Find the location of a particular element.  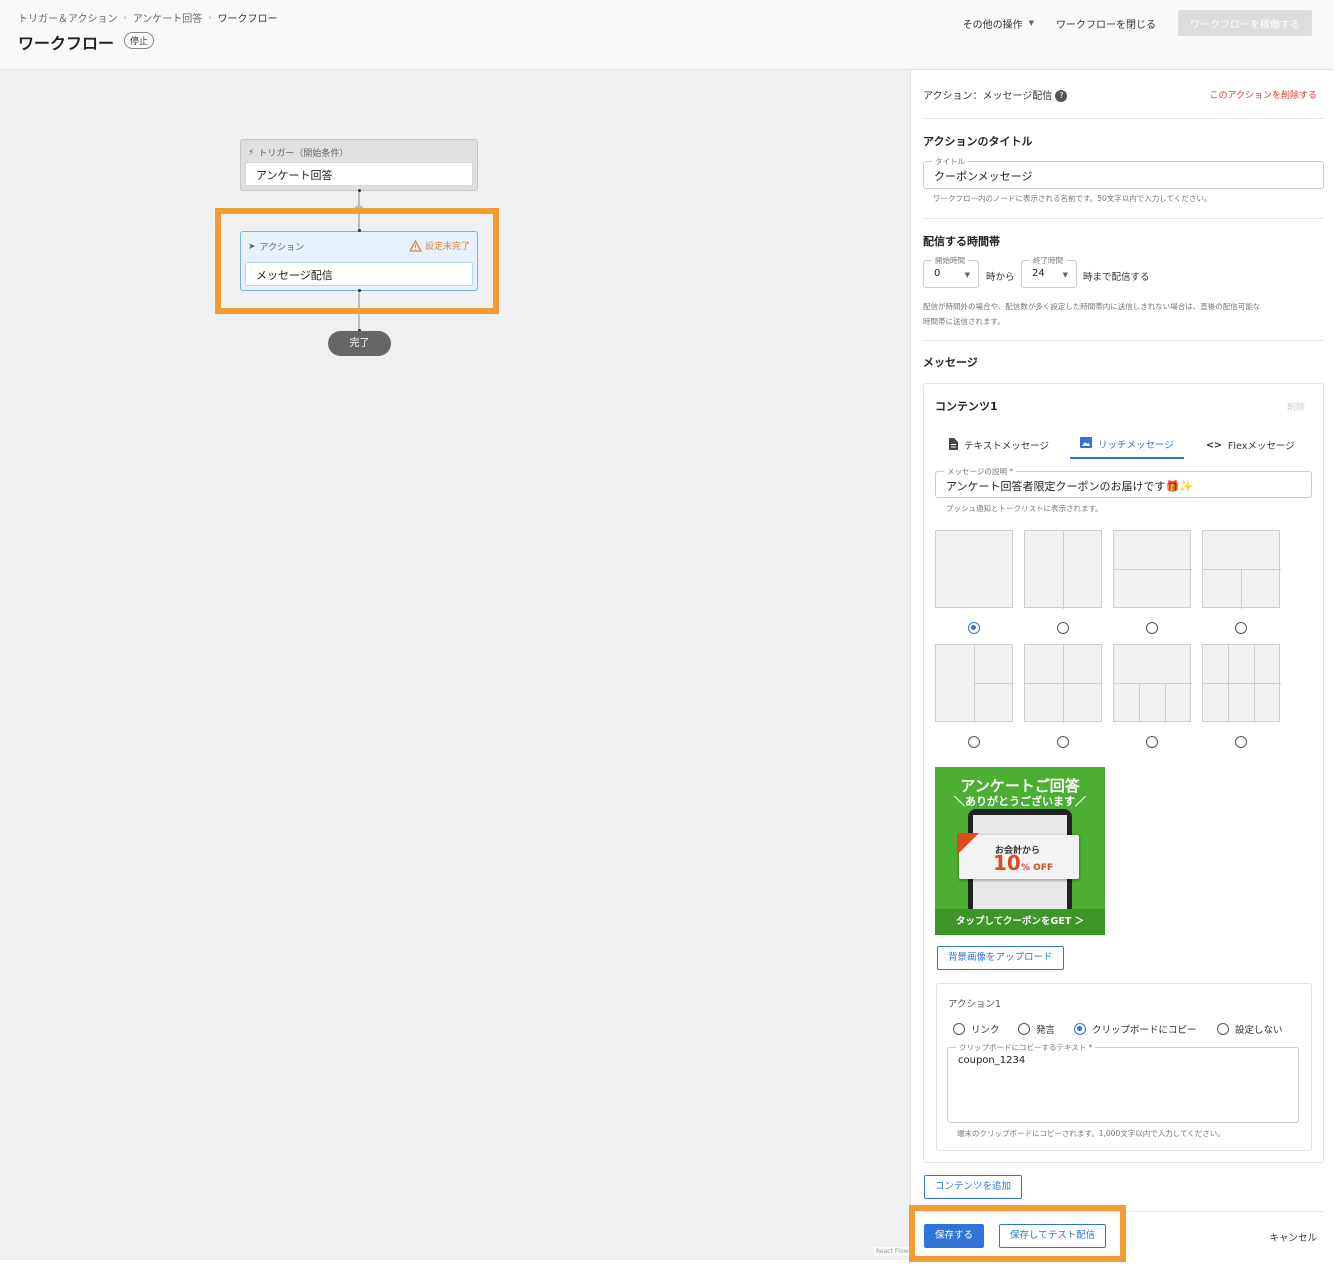

message-description-field: メッセージの説明 * アンケート回答者限定クーポンのお届けです🎁✨ is located at coordinates (1123, 482).